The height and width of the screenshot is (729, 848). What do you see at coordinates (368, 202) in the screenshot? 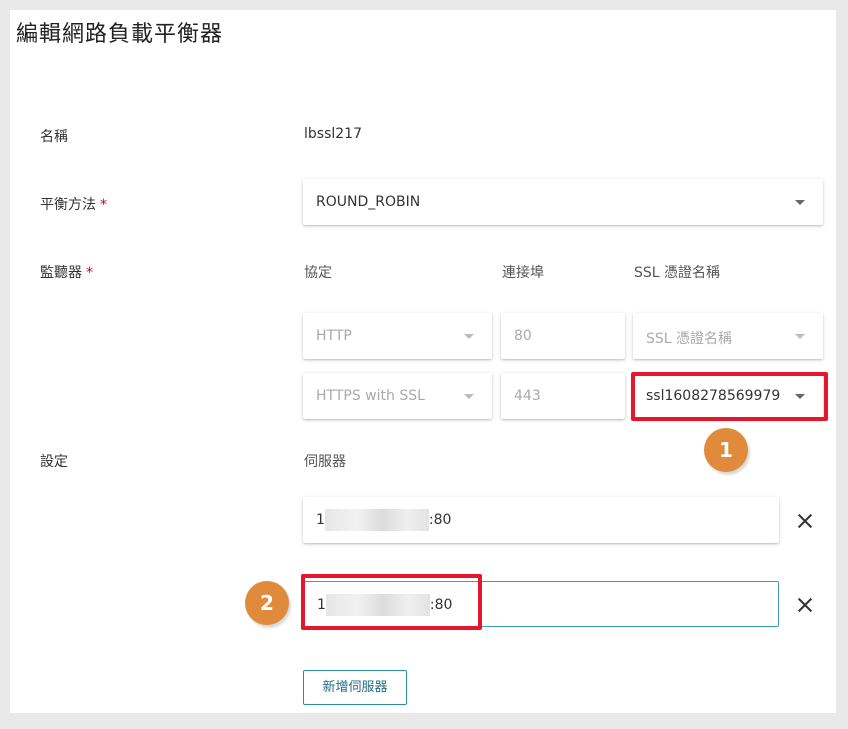
I see `balance-method-value: ROUND_ROBIN` at bounding box center [368, 202].